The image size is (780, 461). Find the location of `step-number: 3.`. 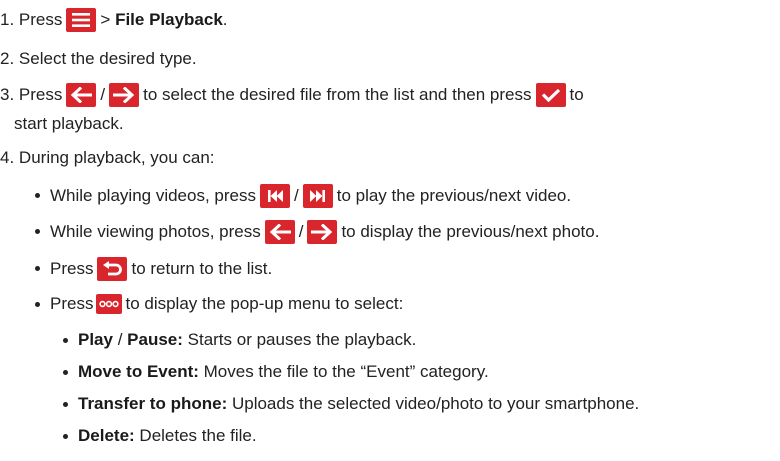

step-number: 3. is located at coordinates (7, 94).